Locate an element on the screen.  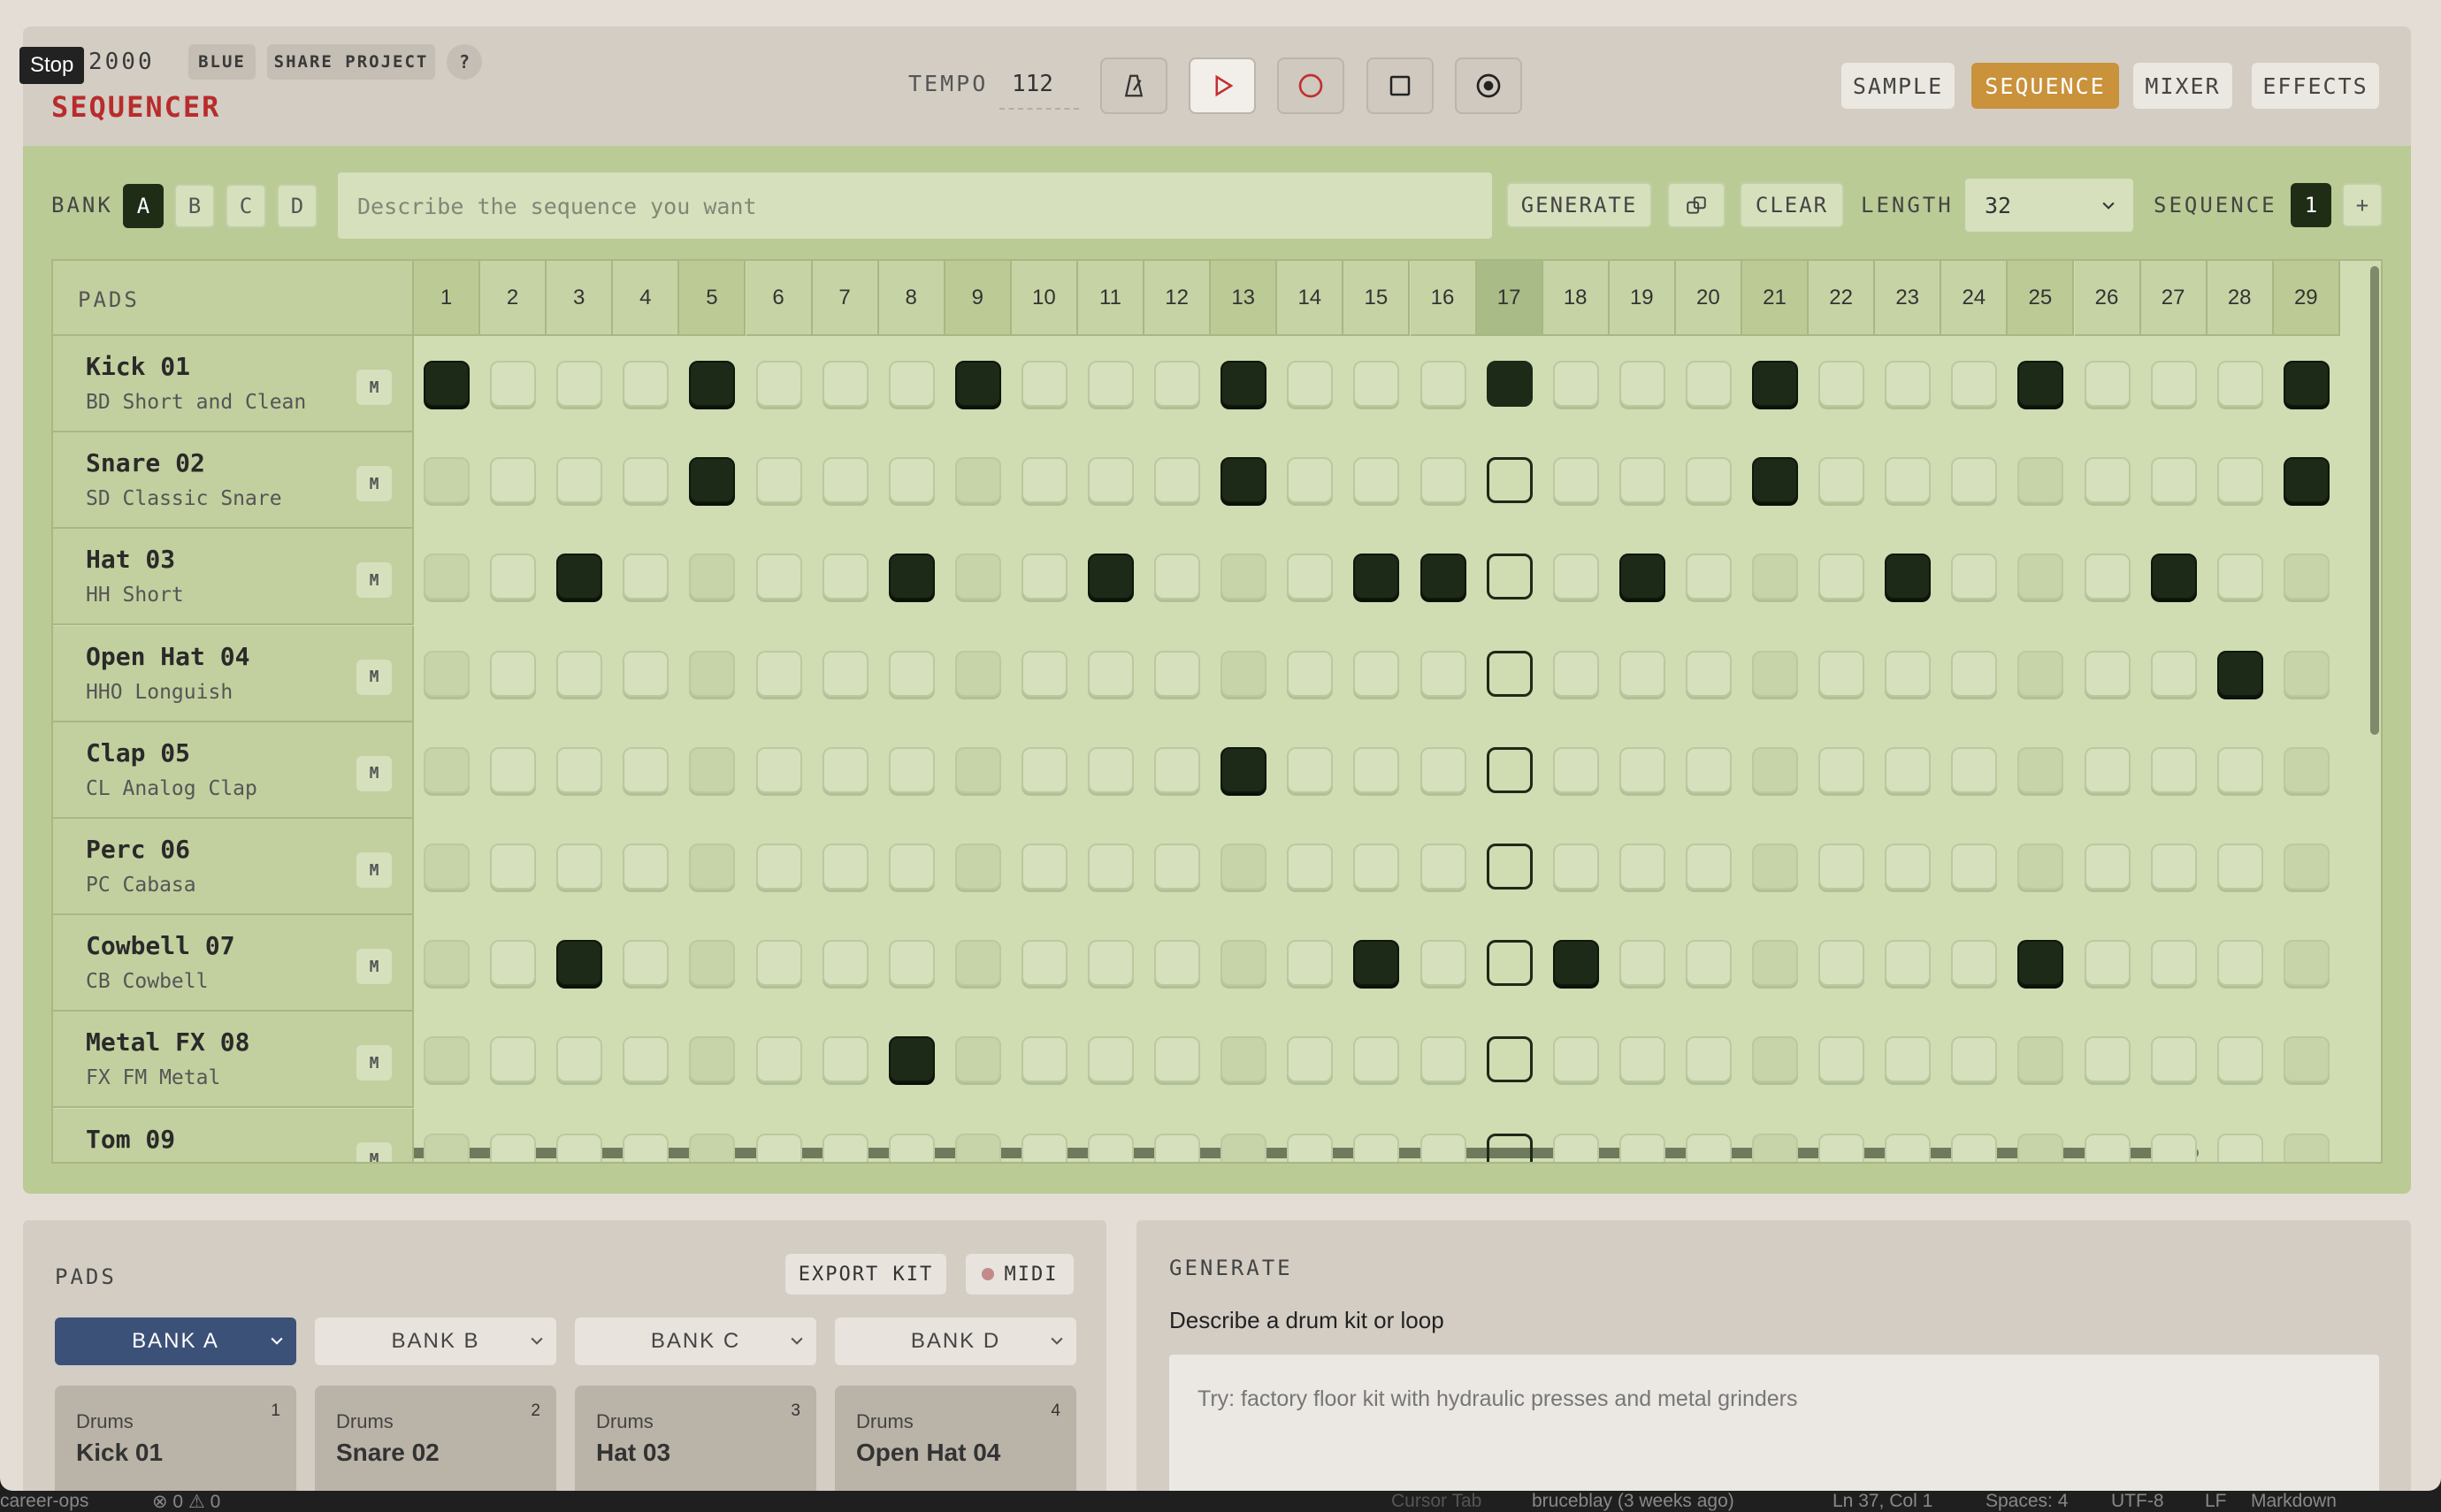
metronome-button is located at coordinates (1134, 85).